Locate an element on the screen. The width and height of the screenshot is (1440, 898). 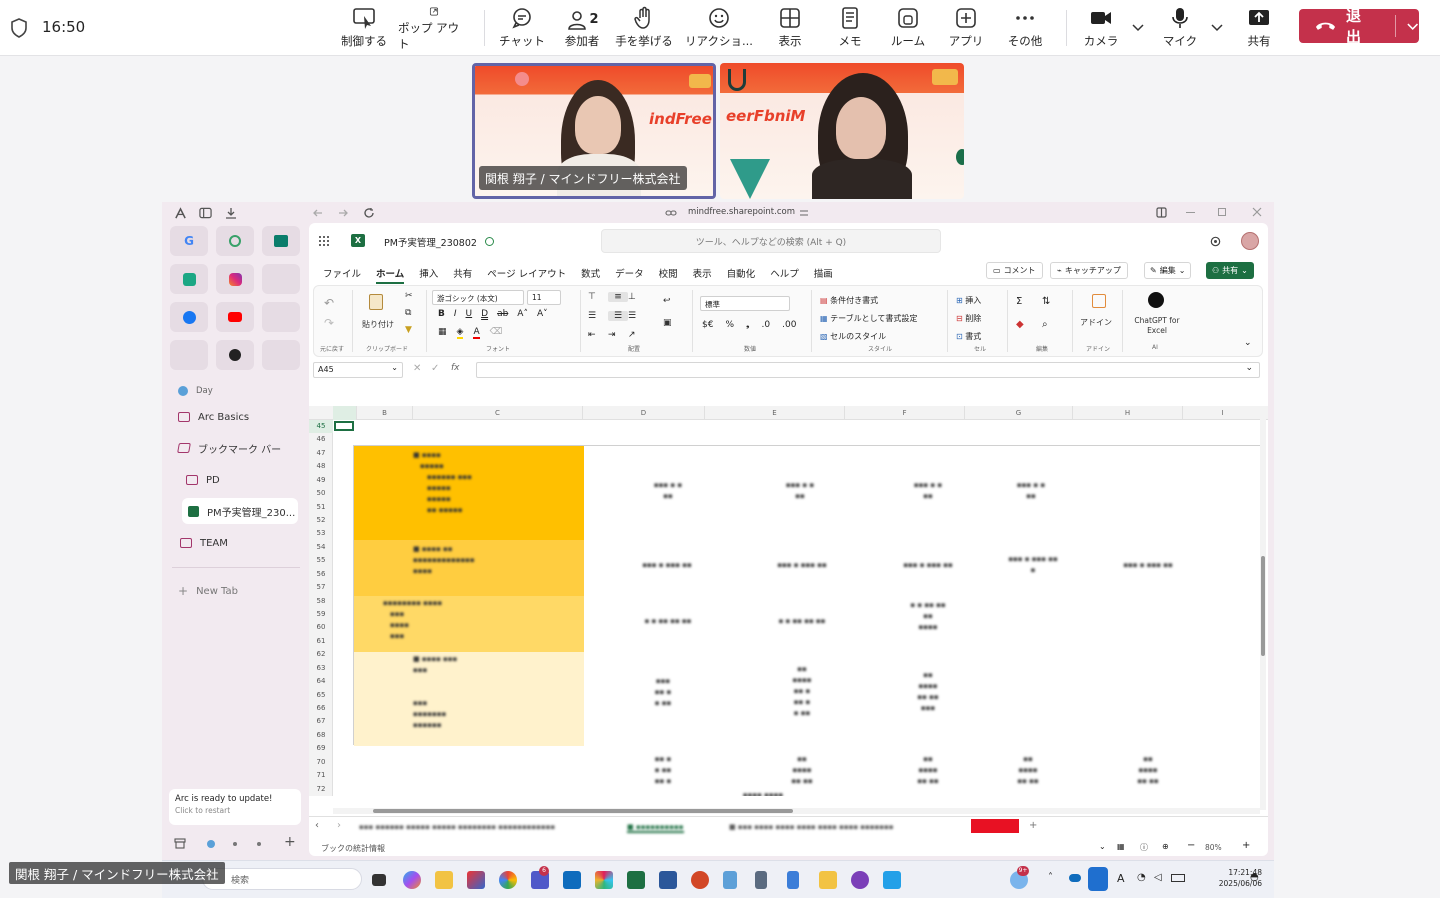
row-header: 63 is located at coordinates (321, 668).